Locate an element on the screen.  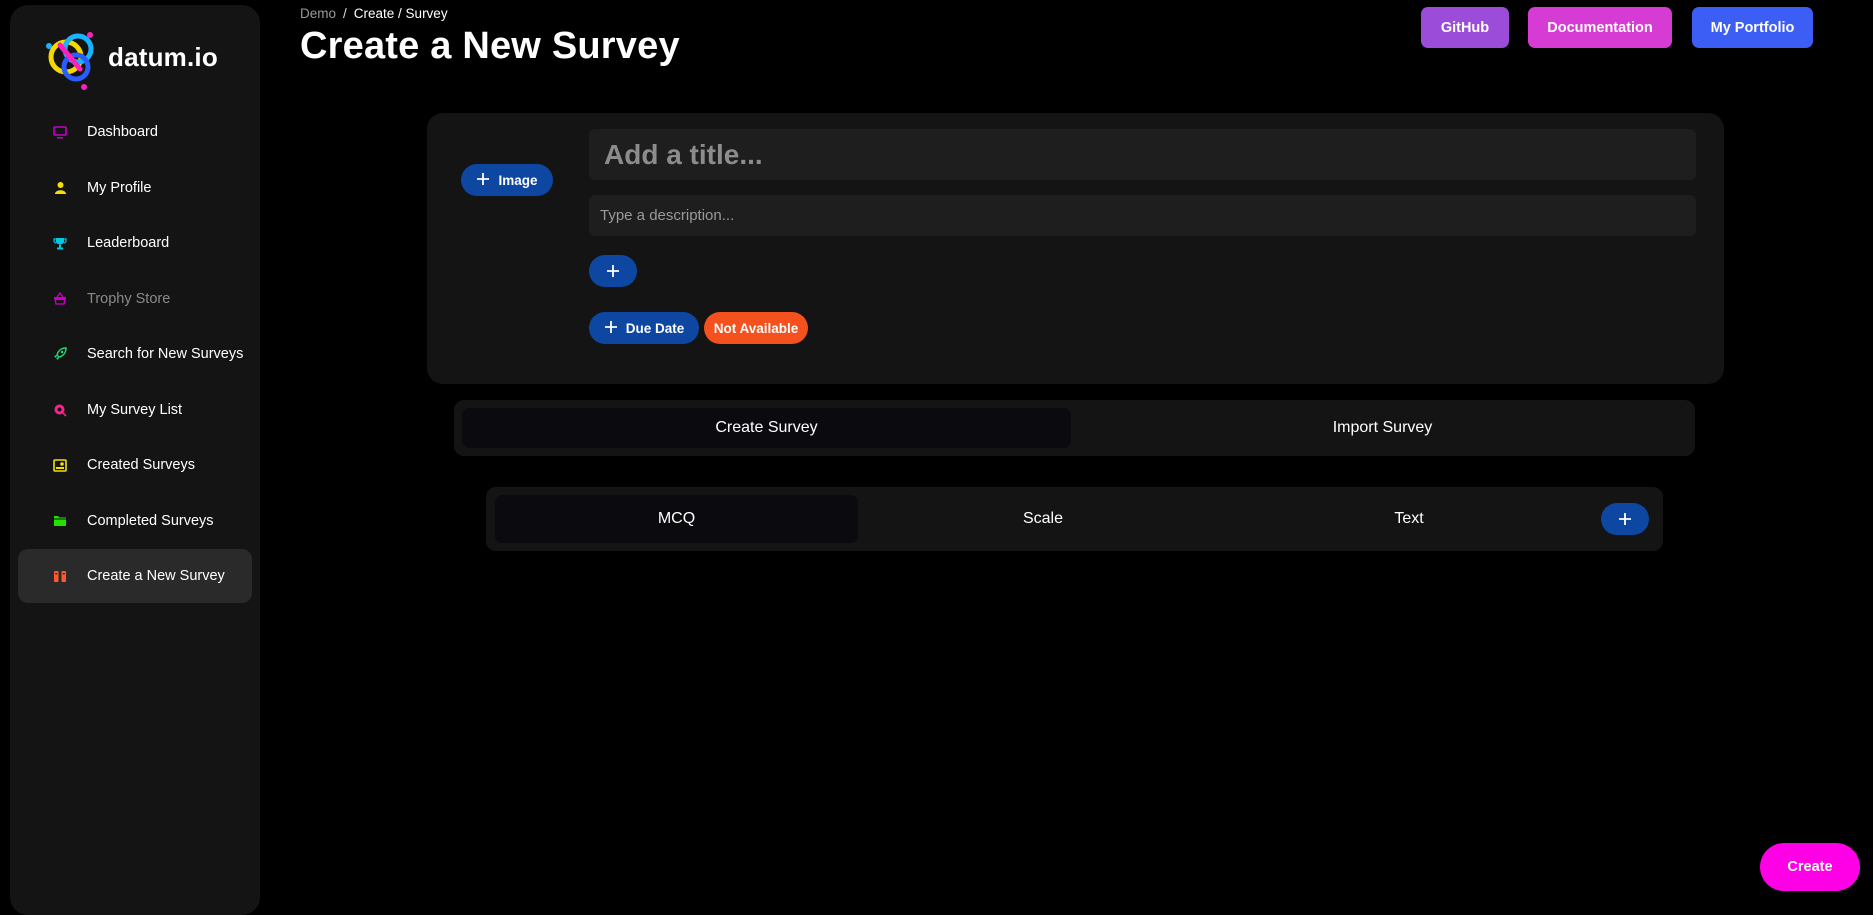
sidebar-item-label: My Profile is located at coordinates (119, 187).